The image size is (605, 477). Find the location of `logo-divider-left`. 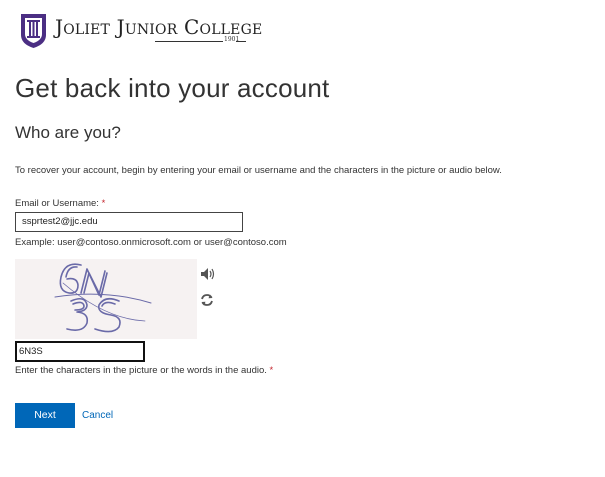

logo-divider-left is located at coordinates (189, 41).